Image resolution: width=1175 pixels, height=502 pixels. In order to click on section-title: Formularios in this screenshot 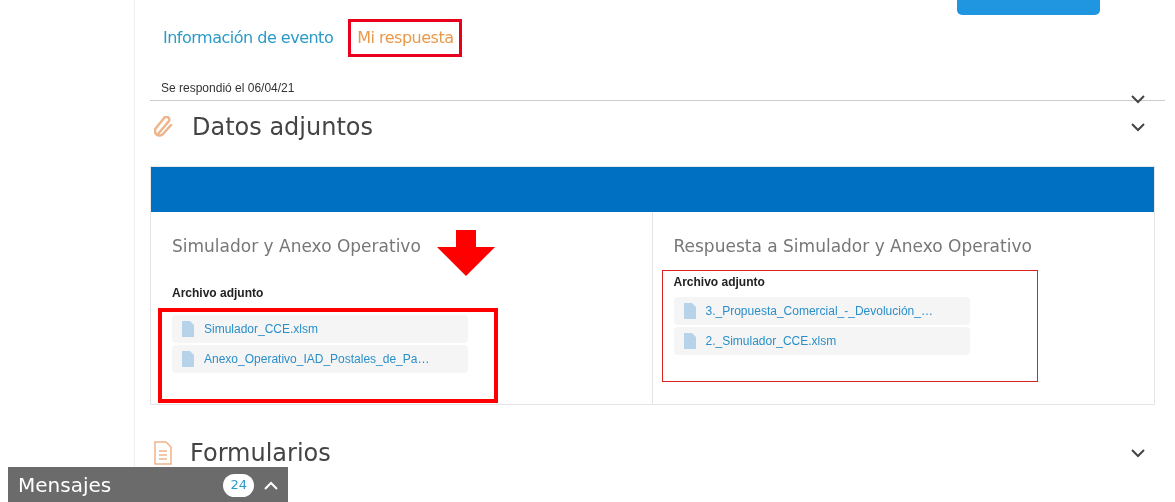, I will do `click(260, 453)`.